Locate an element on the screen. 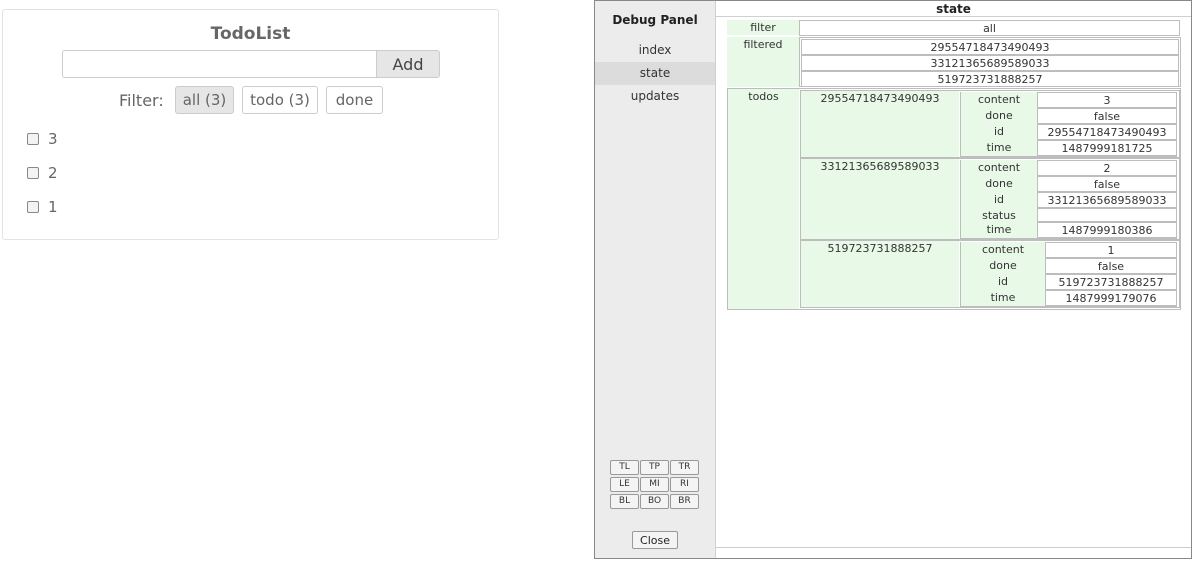 This screenshot has width=1193, height=561. filter-todo-button: todo (3) is located at coordinates (280, 100).